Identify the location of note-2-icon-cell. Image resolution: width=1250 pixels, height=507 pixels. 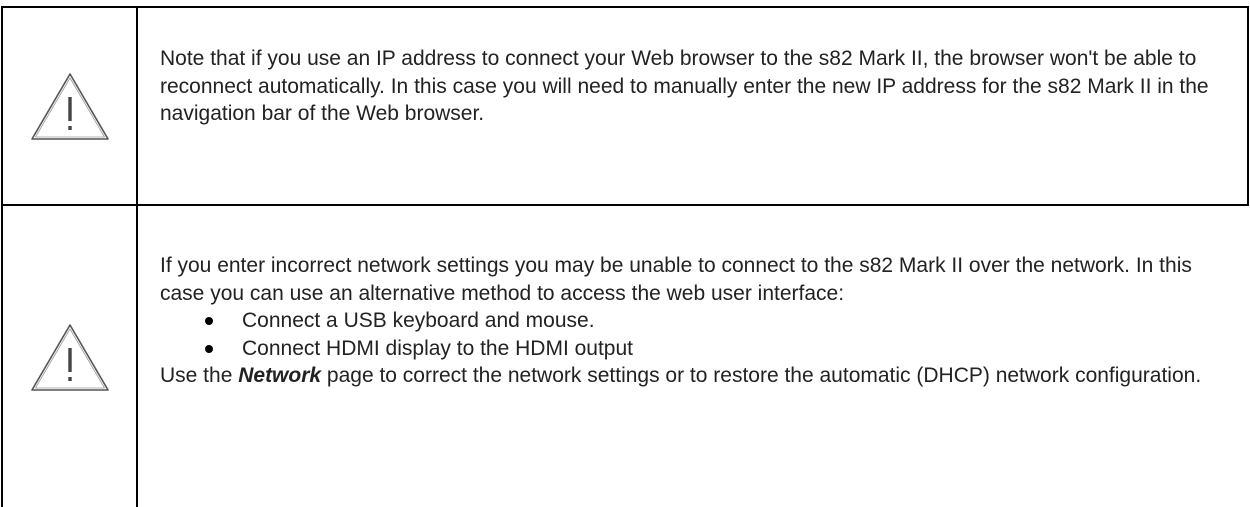
(69, 356).